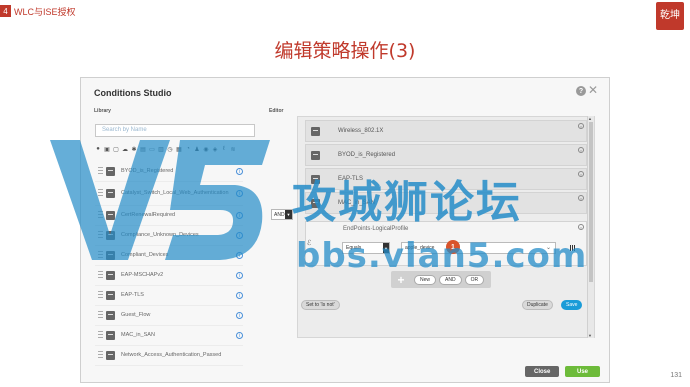  What do you see at coordinates (572, 305) in the screenshot?
I see `save-button: Save` at bounding box center [572, 305].